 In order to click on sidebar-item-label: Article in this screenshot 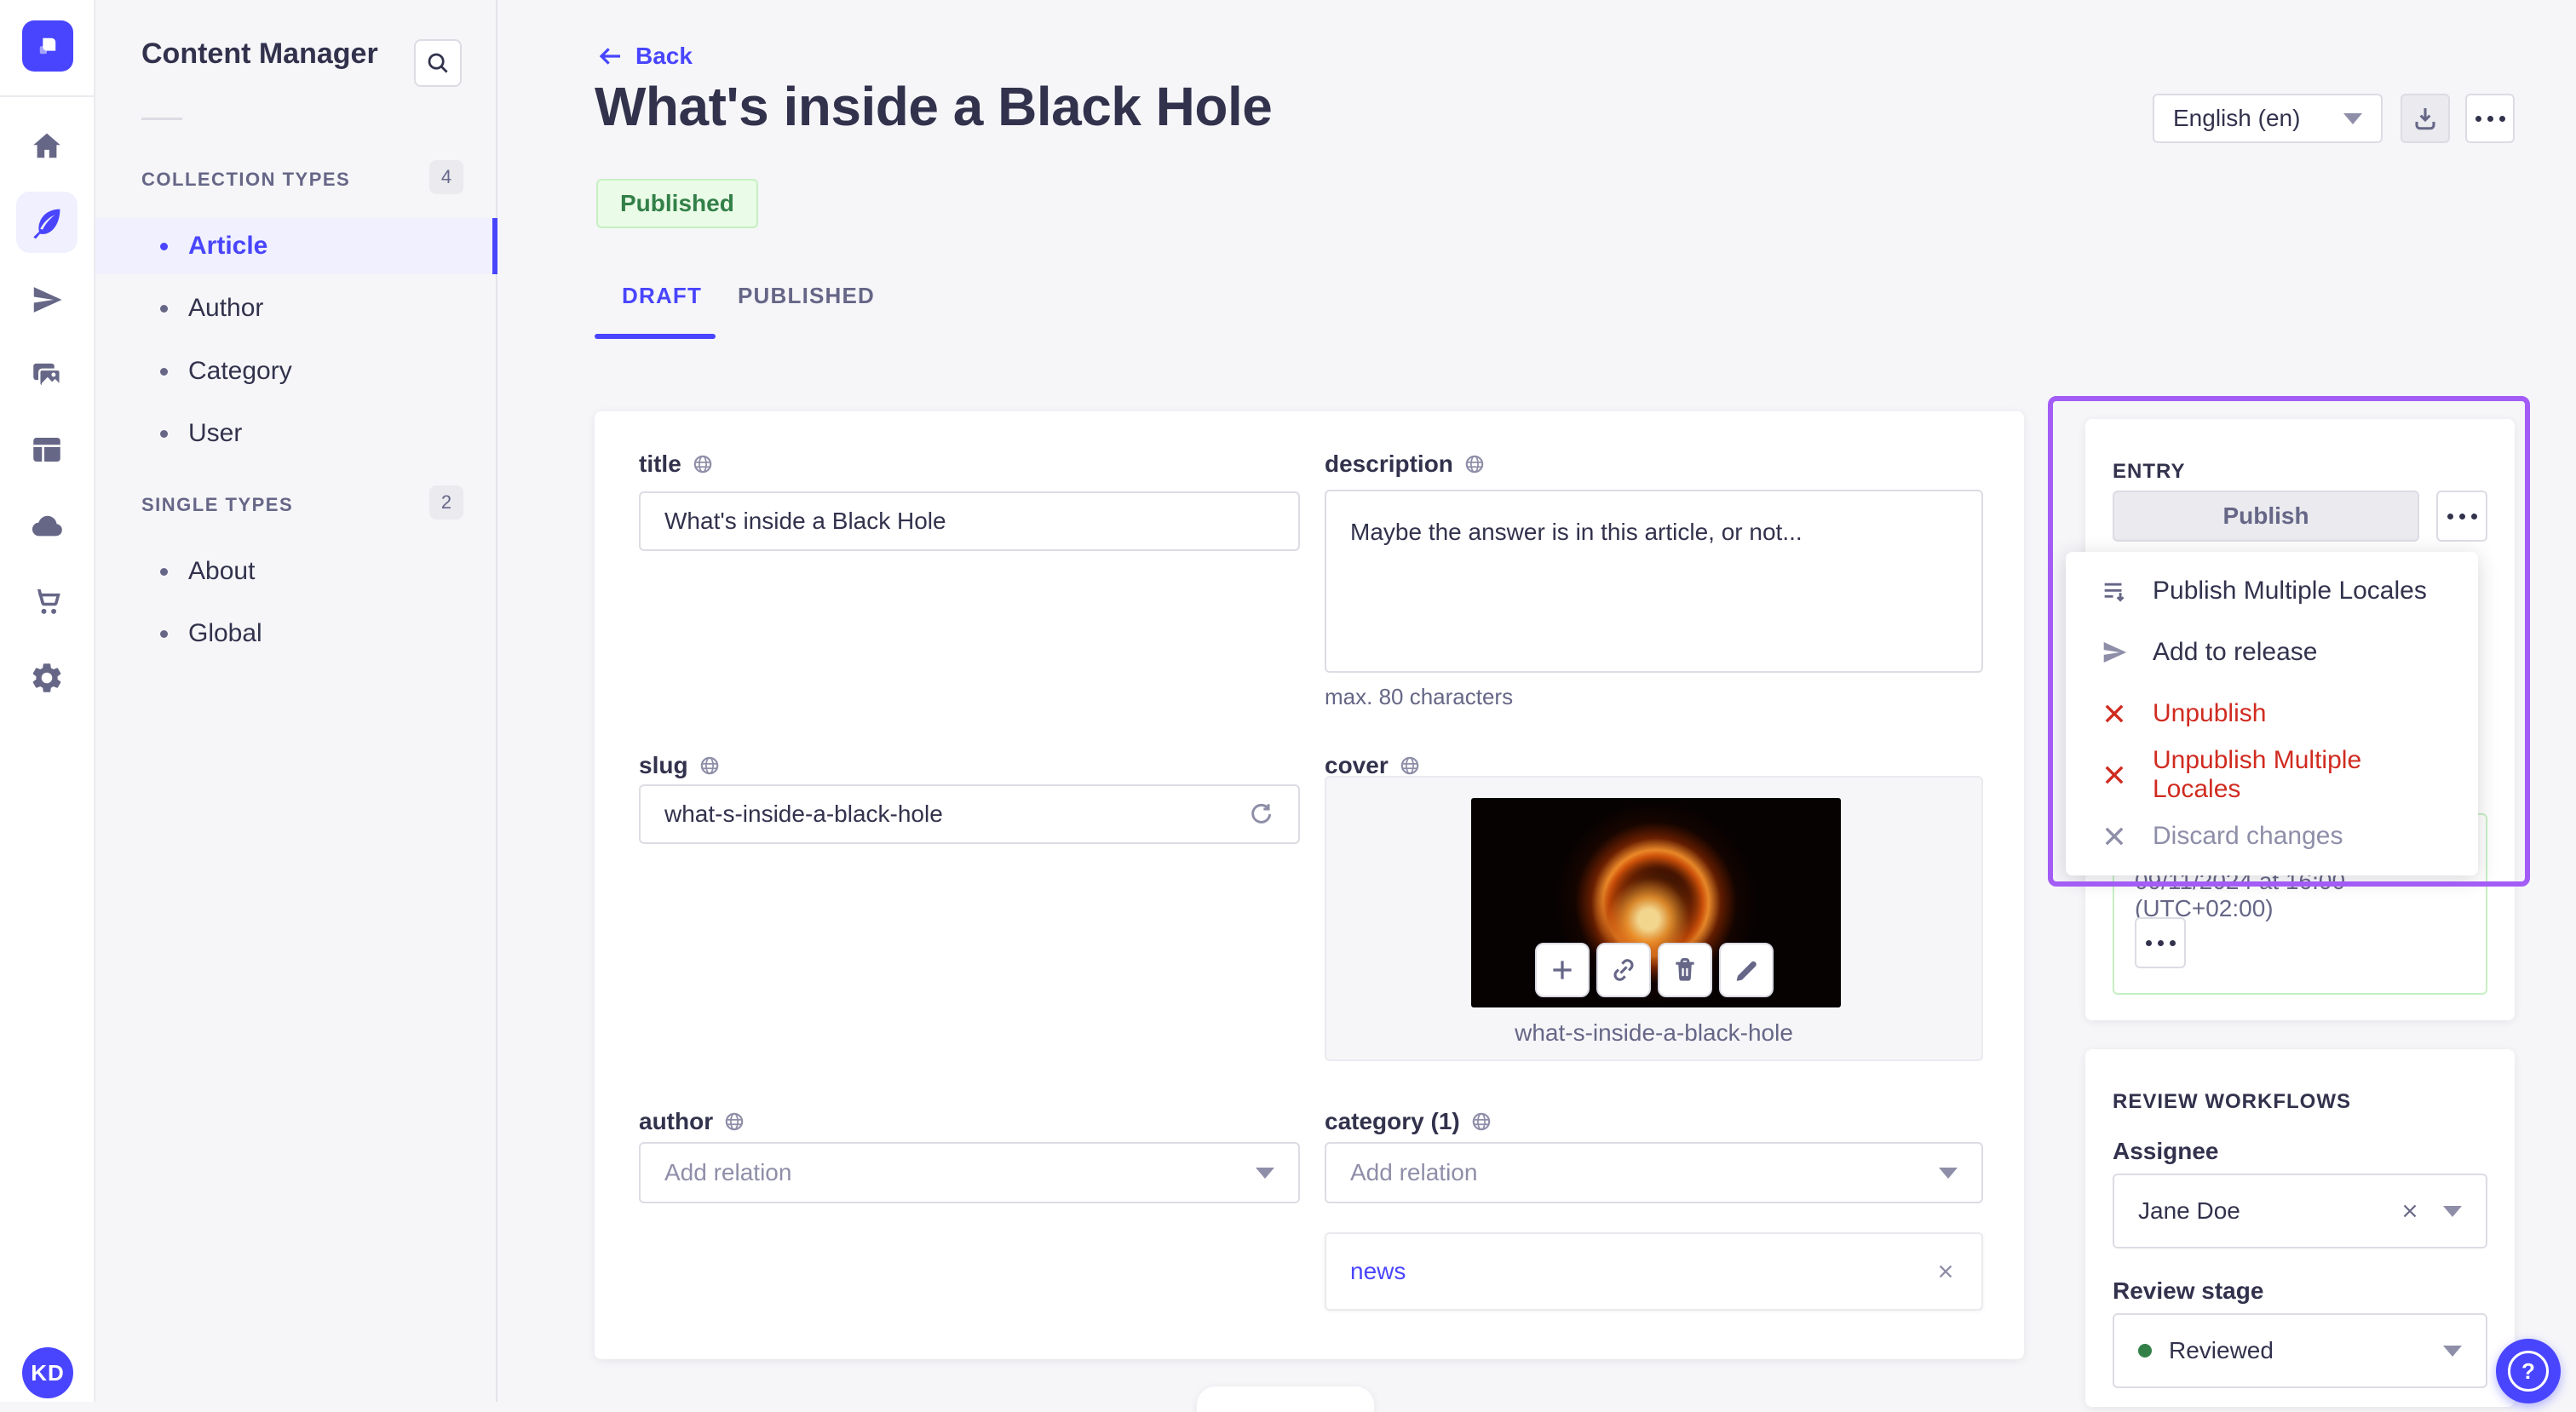, I will do `click(228, 246)`.